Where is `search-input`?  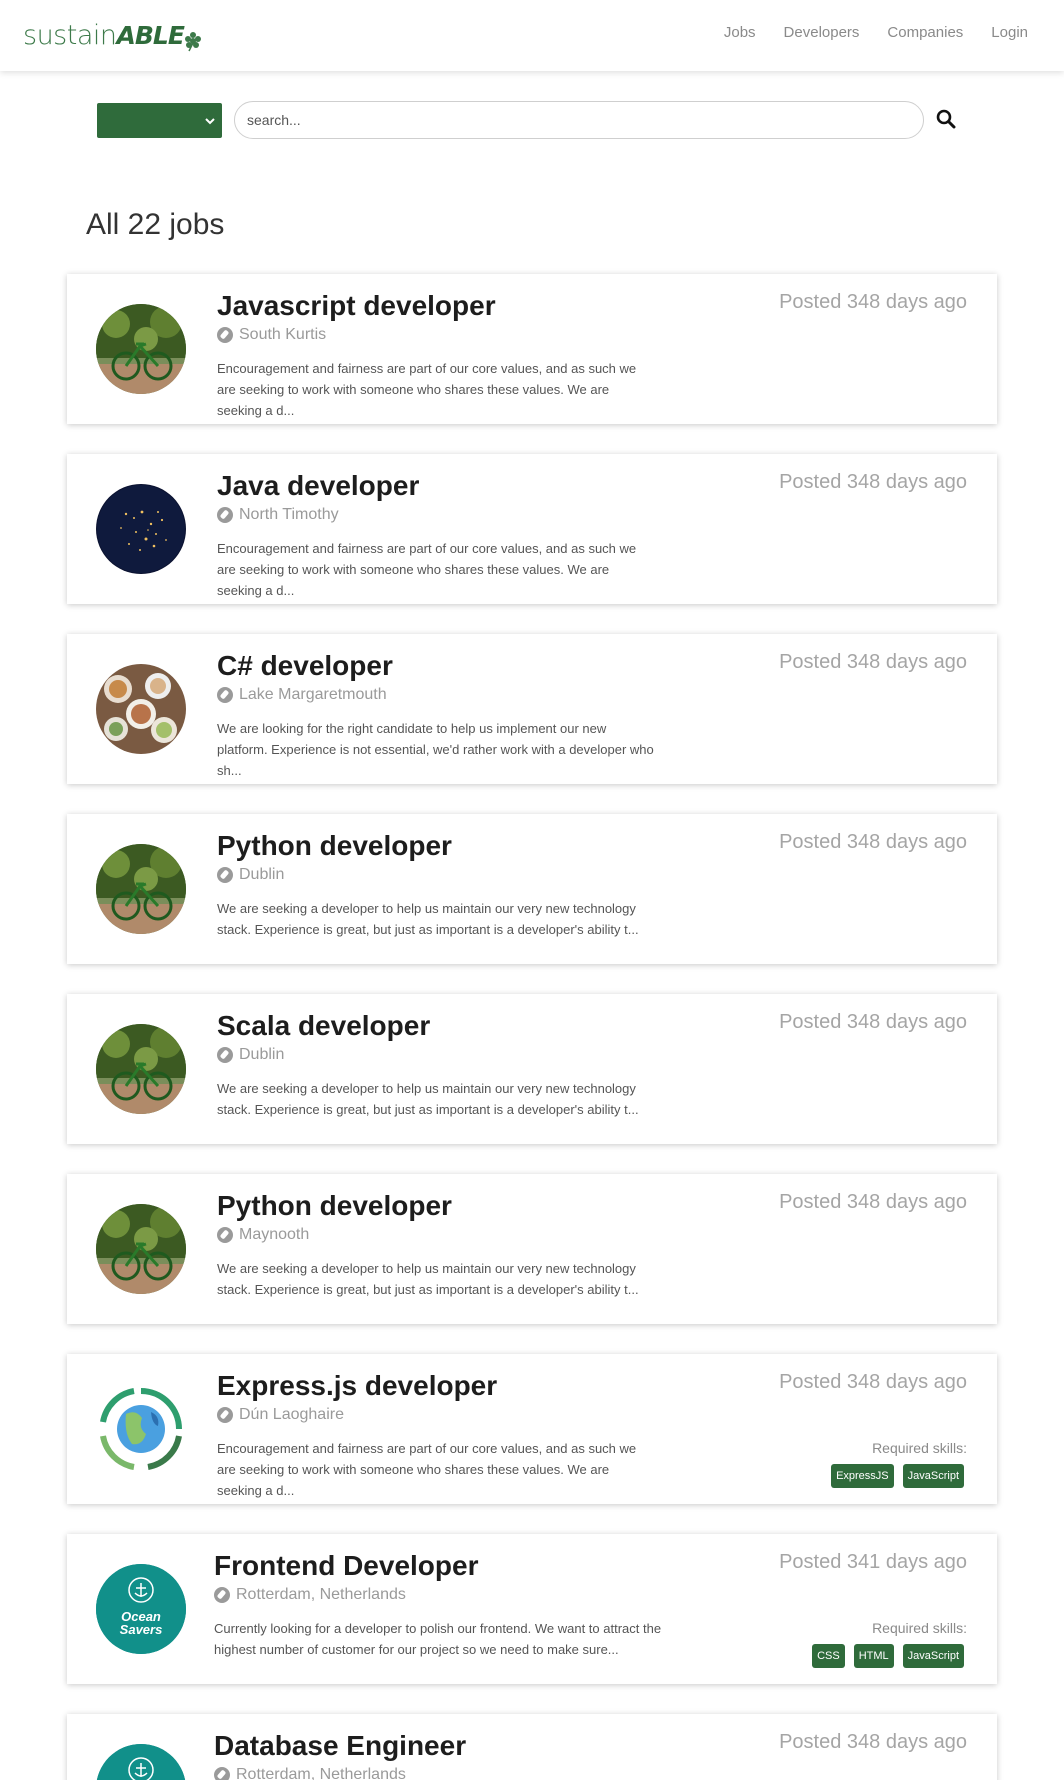
search-input is located at coordinates (579, 120).